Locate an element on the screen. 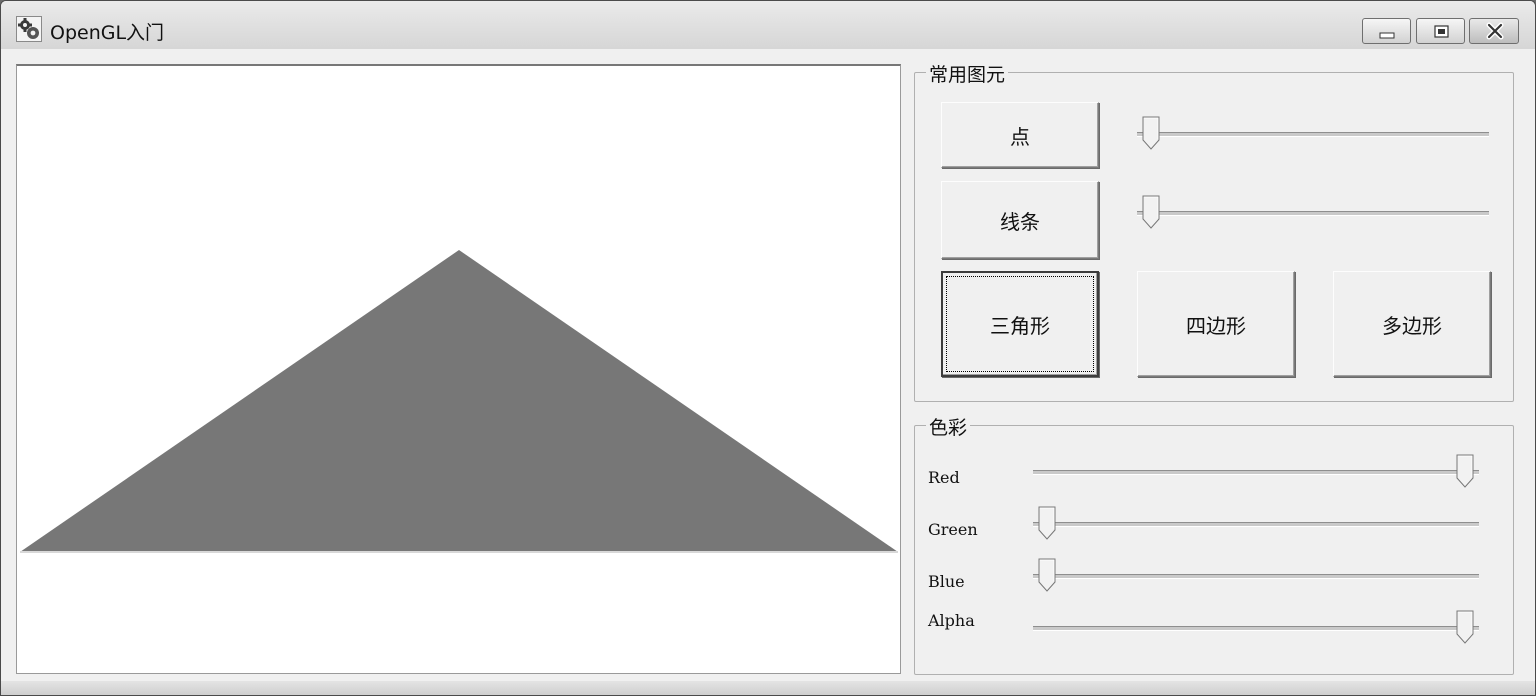 The height and width of the screenshot is (696, 1536). red-slider is located at coordinates (1256, 472).